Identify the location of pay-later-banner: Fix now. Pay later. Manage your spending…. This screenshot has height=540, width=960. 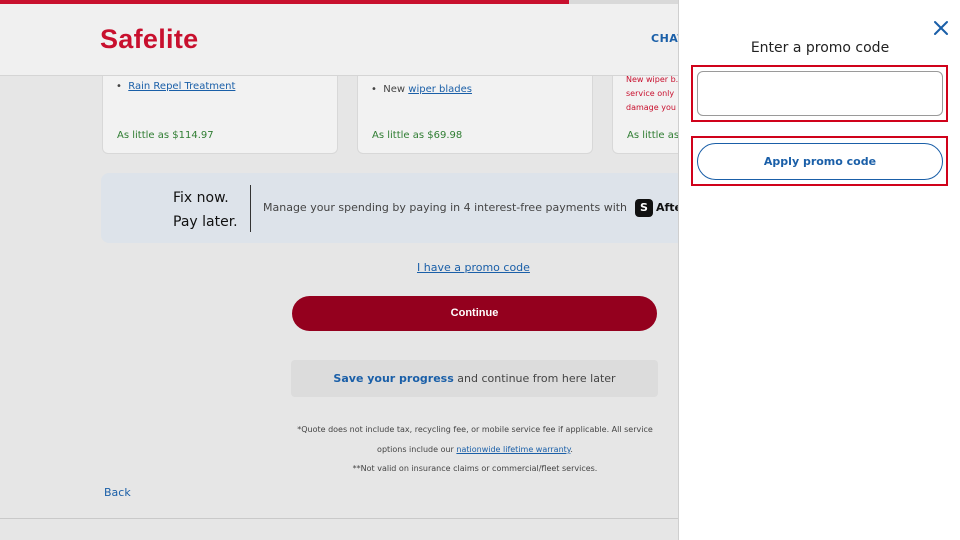
(396, 208).